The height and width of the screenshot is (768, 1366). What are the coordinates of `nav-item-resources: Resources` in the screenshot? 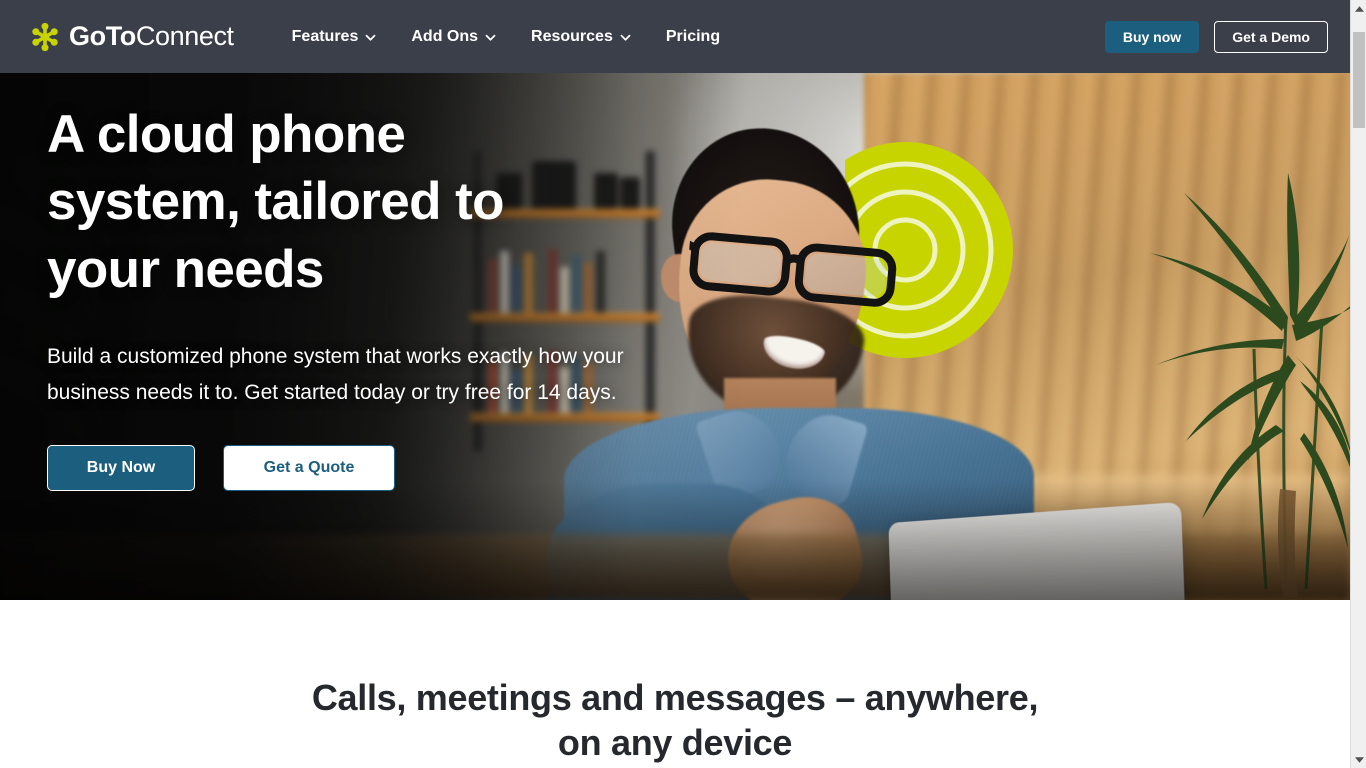 It's located at (581, 37).